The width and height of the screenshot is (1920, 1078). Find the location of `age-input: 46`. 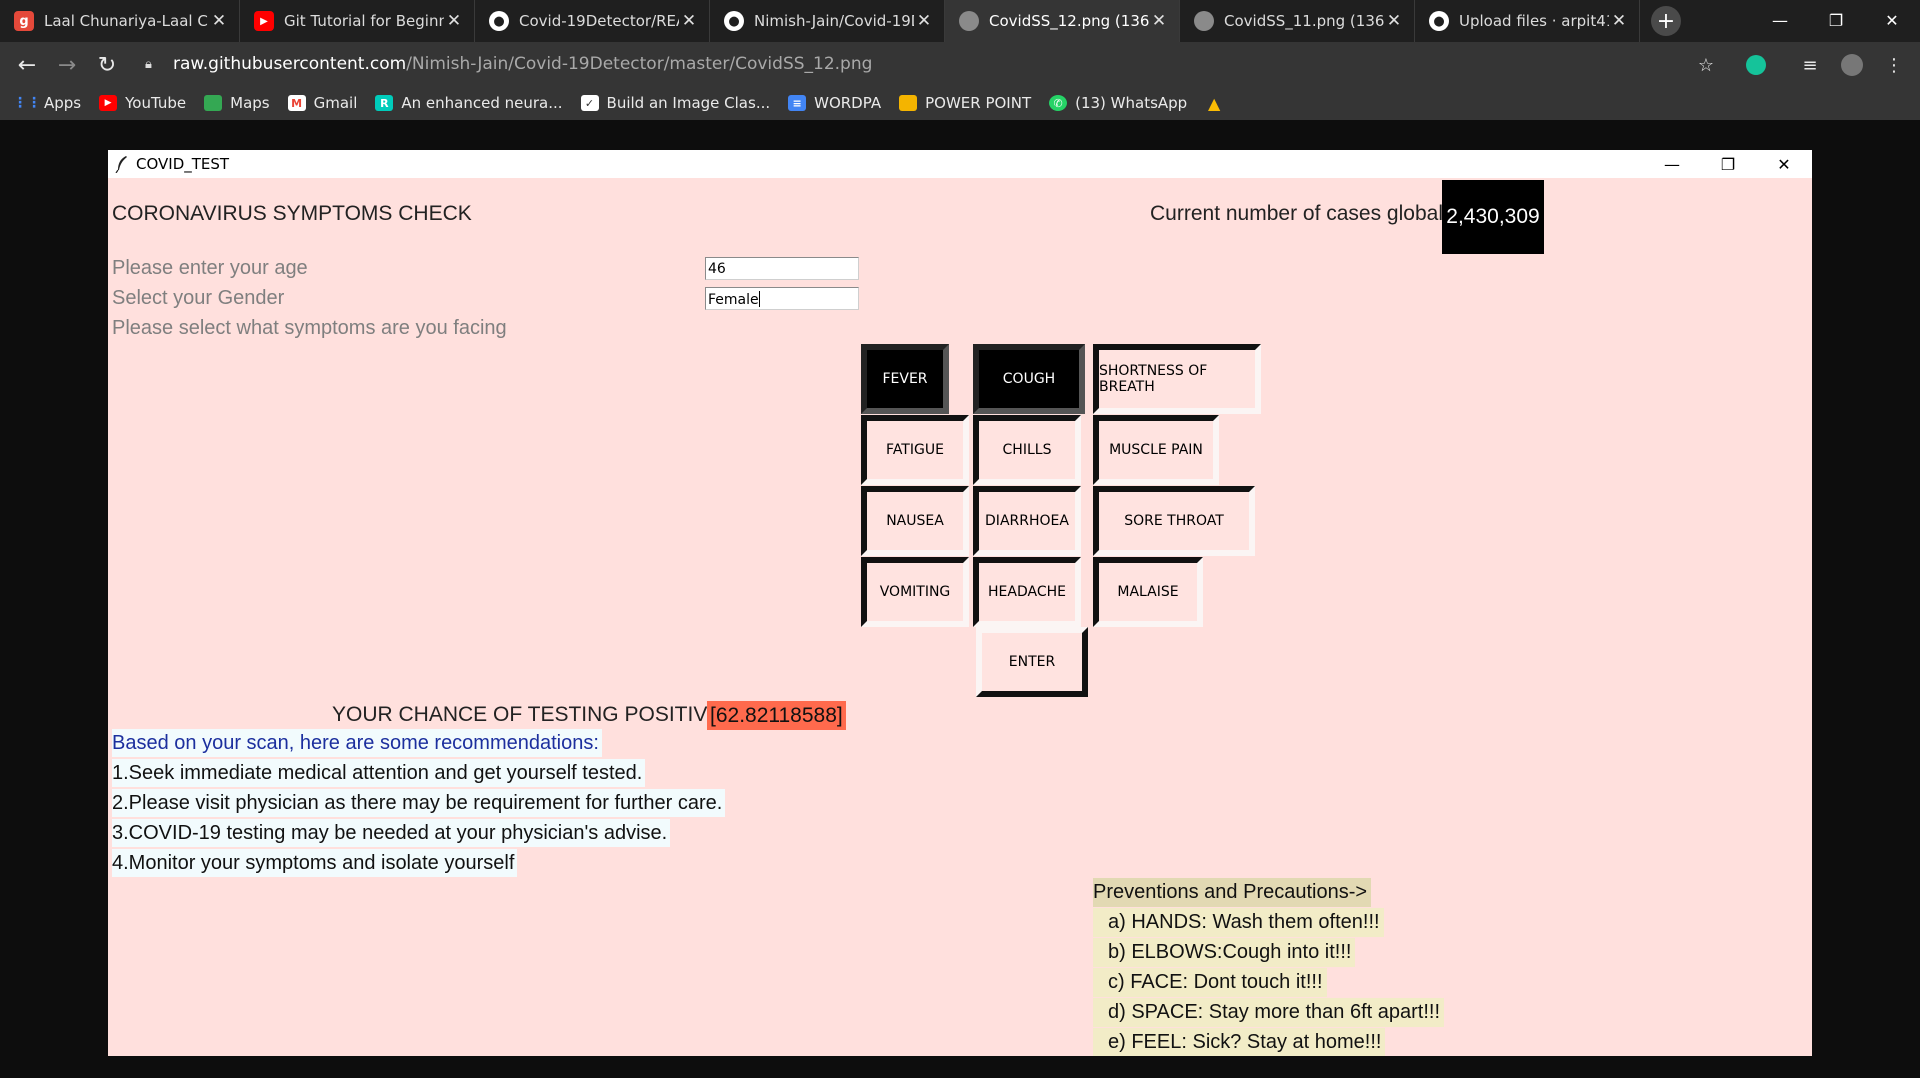

age-input: 46 is located at coordinates (782, 268).